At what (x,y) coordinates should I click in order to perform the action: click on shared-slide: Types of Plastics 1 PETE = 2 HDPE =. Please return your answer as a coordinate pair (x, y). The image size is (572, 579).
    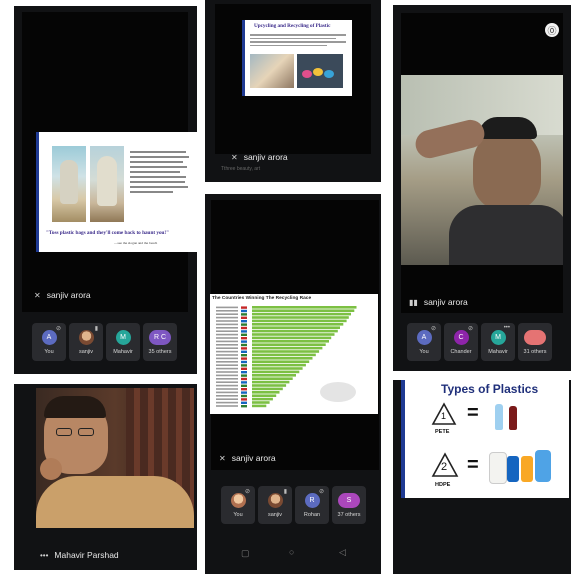
    Looking at the image, I should click on (485, 439).